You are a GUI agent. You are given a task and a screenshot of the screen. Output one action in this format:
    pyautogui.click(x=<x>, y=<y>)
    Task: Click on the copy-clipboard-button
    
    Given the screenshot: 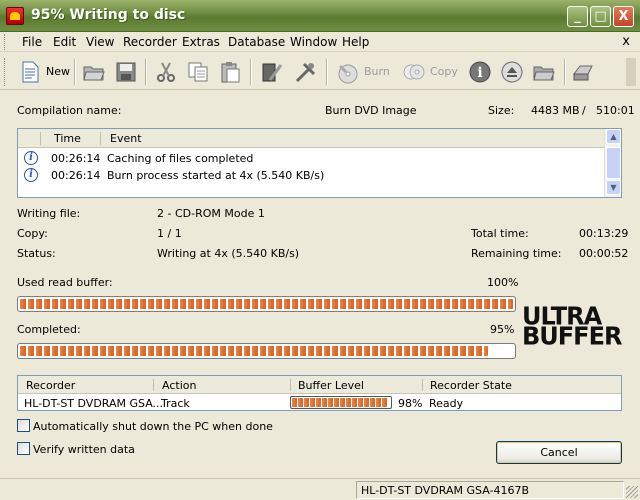 What is the action you would take?
    pyautogui.click(x=198, y=72)
    